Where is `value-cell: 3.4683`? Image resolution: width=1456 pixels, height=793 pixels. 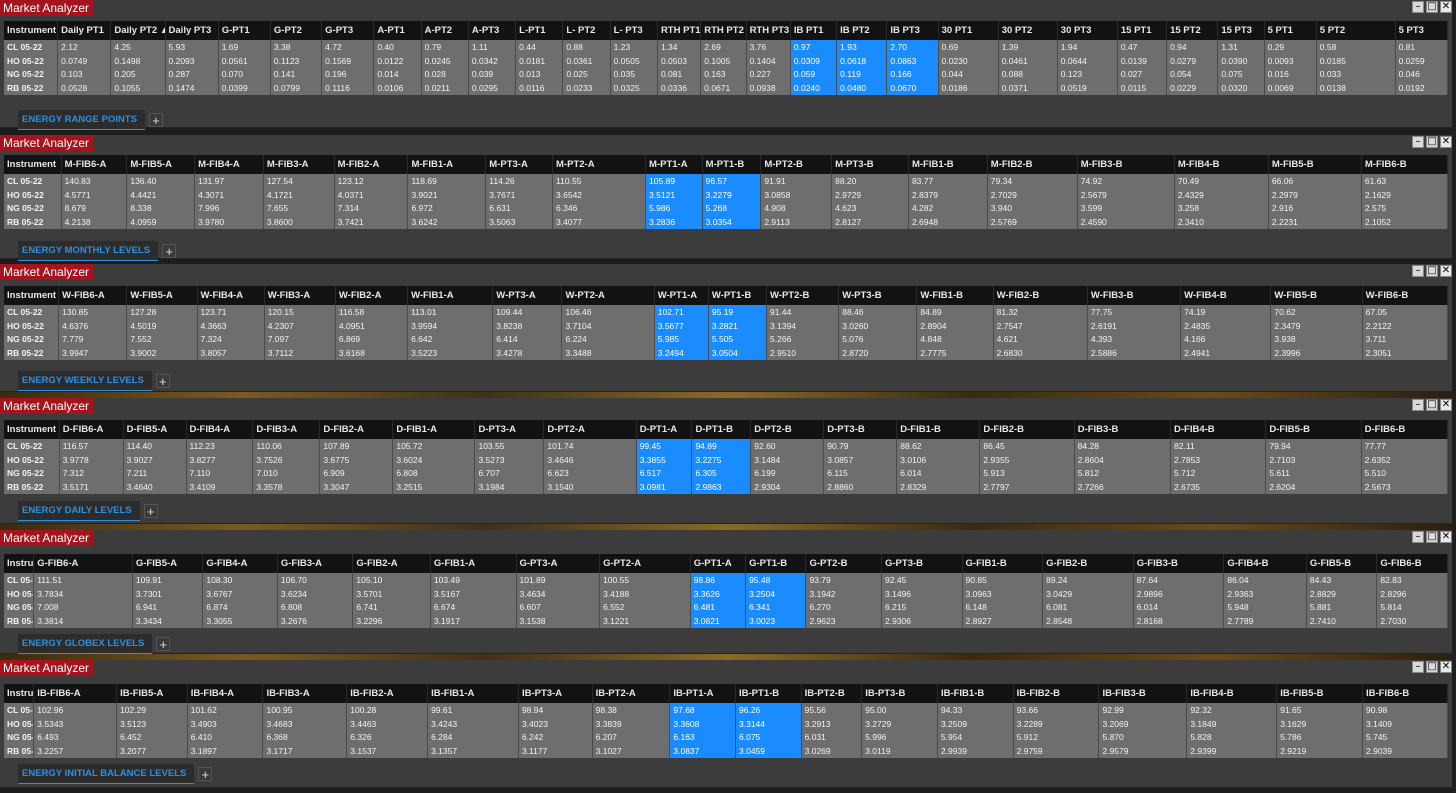 value-cell: 3.4683 is located at coordinates (304, 725).